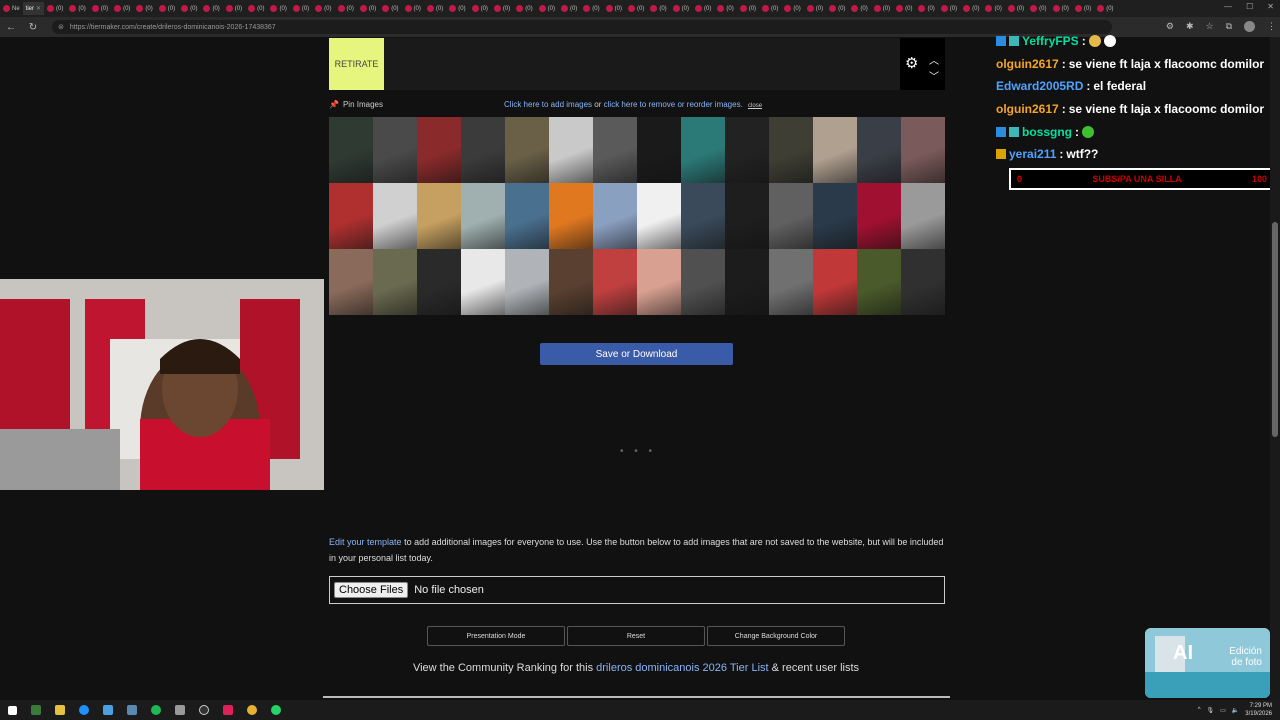  Describe the element at coordinates (11, 27) in the screenshot. I see `back-icon: ←` at that location.